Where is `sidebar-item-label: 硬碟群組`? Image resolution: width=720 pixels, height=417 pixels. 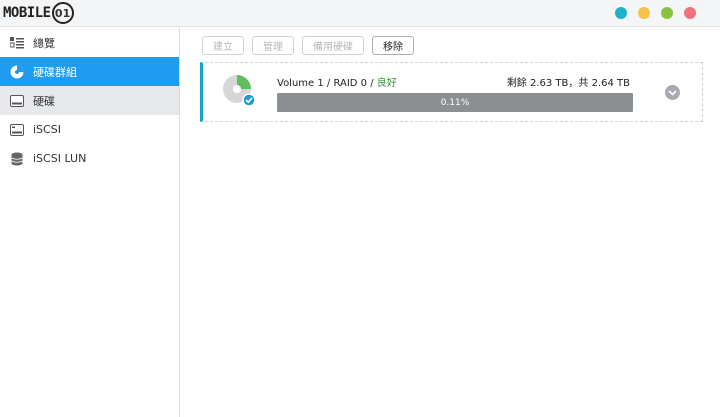 sidebar-item-label: 硬碟群組 is located at coordinates (55, 72).